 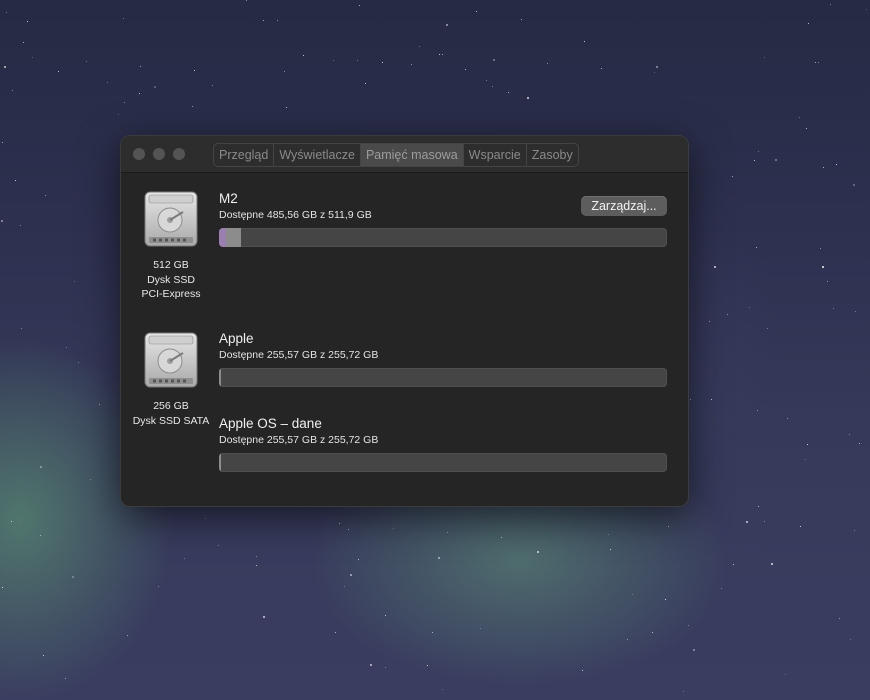 I want to click on usage-segment-other, so click(x=222, y=237).